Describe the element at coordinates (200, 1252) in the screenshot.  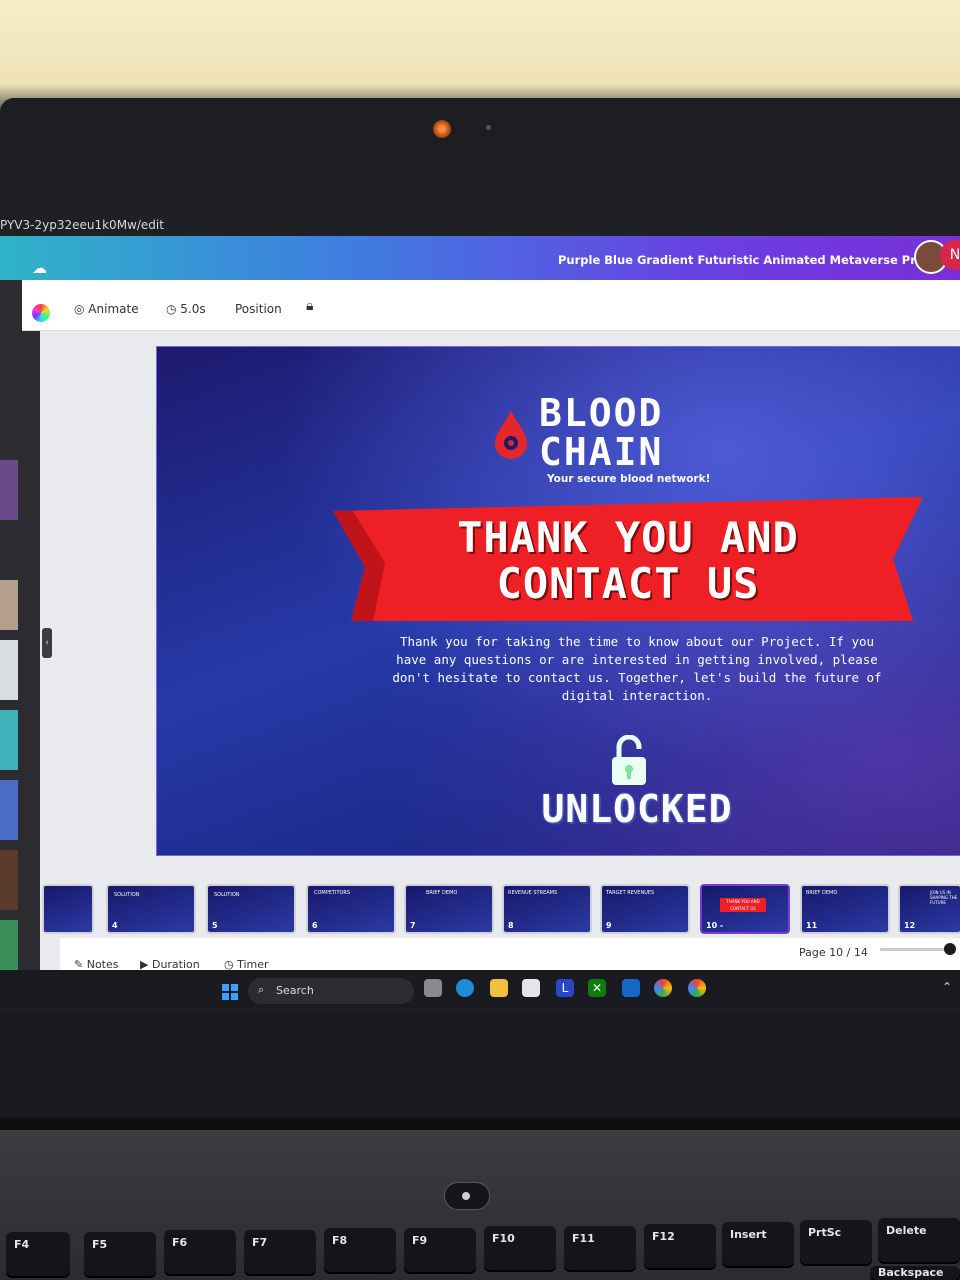
I see `key-f6: F6` at that location.